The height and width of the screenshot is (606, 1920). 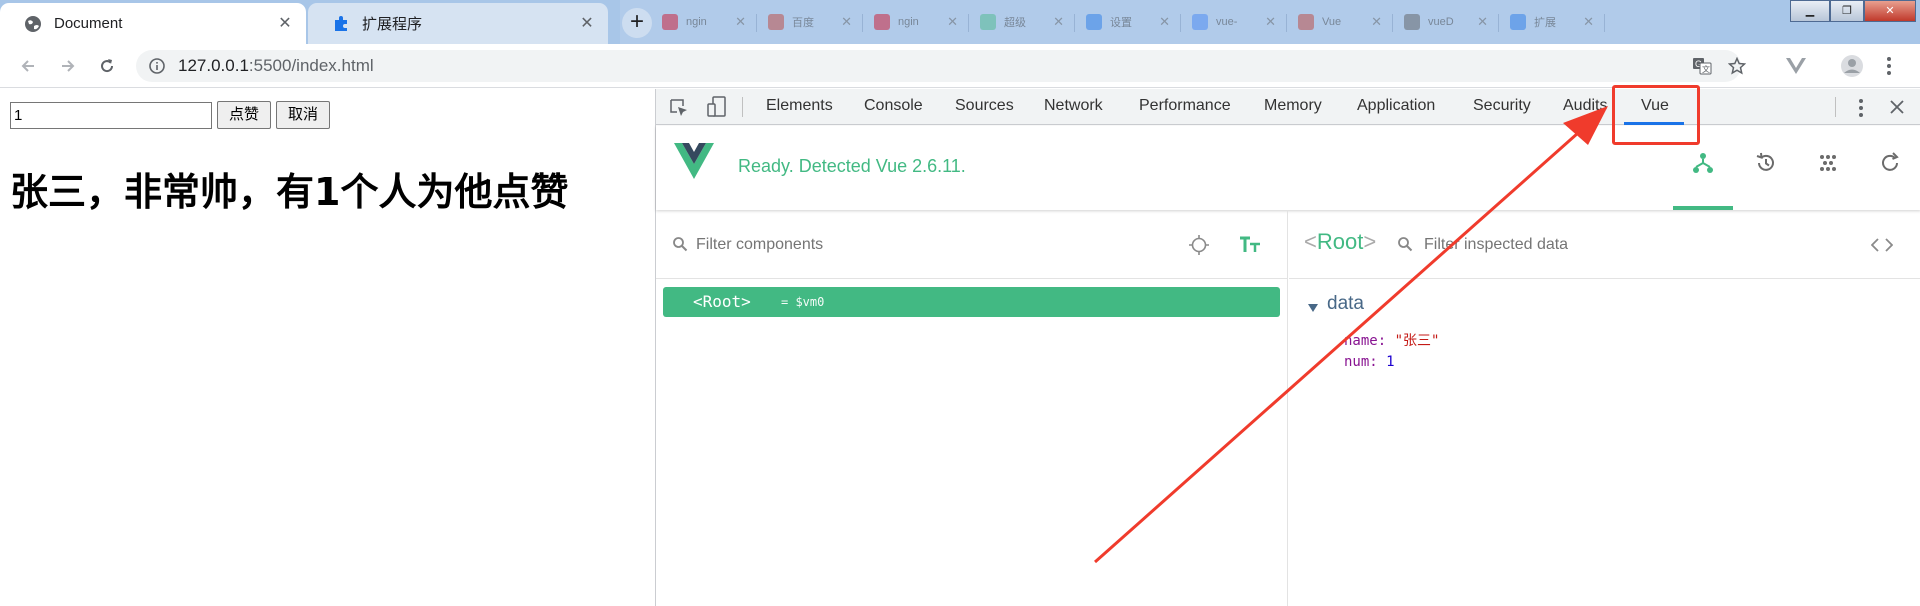 I want to click on caret-down-icon, so click(x=1313, y=308).